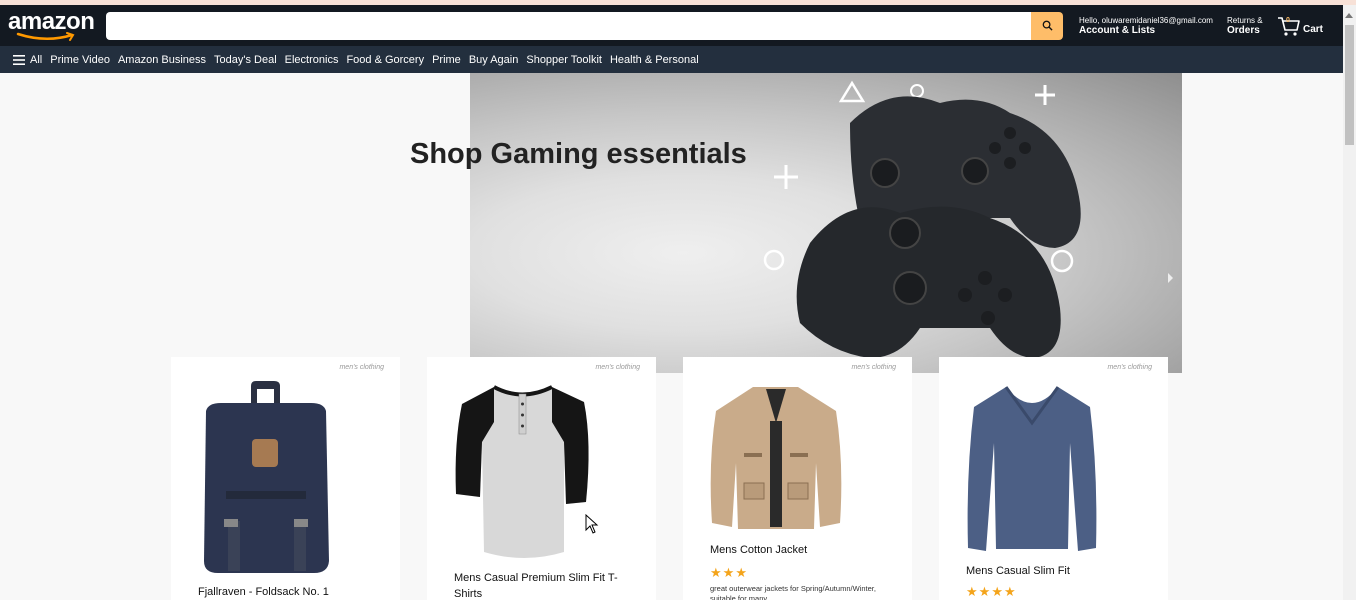 The height and width of the screenshot is (600, 1356). I want to click on search-button, so click(1047, 25).